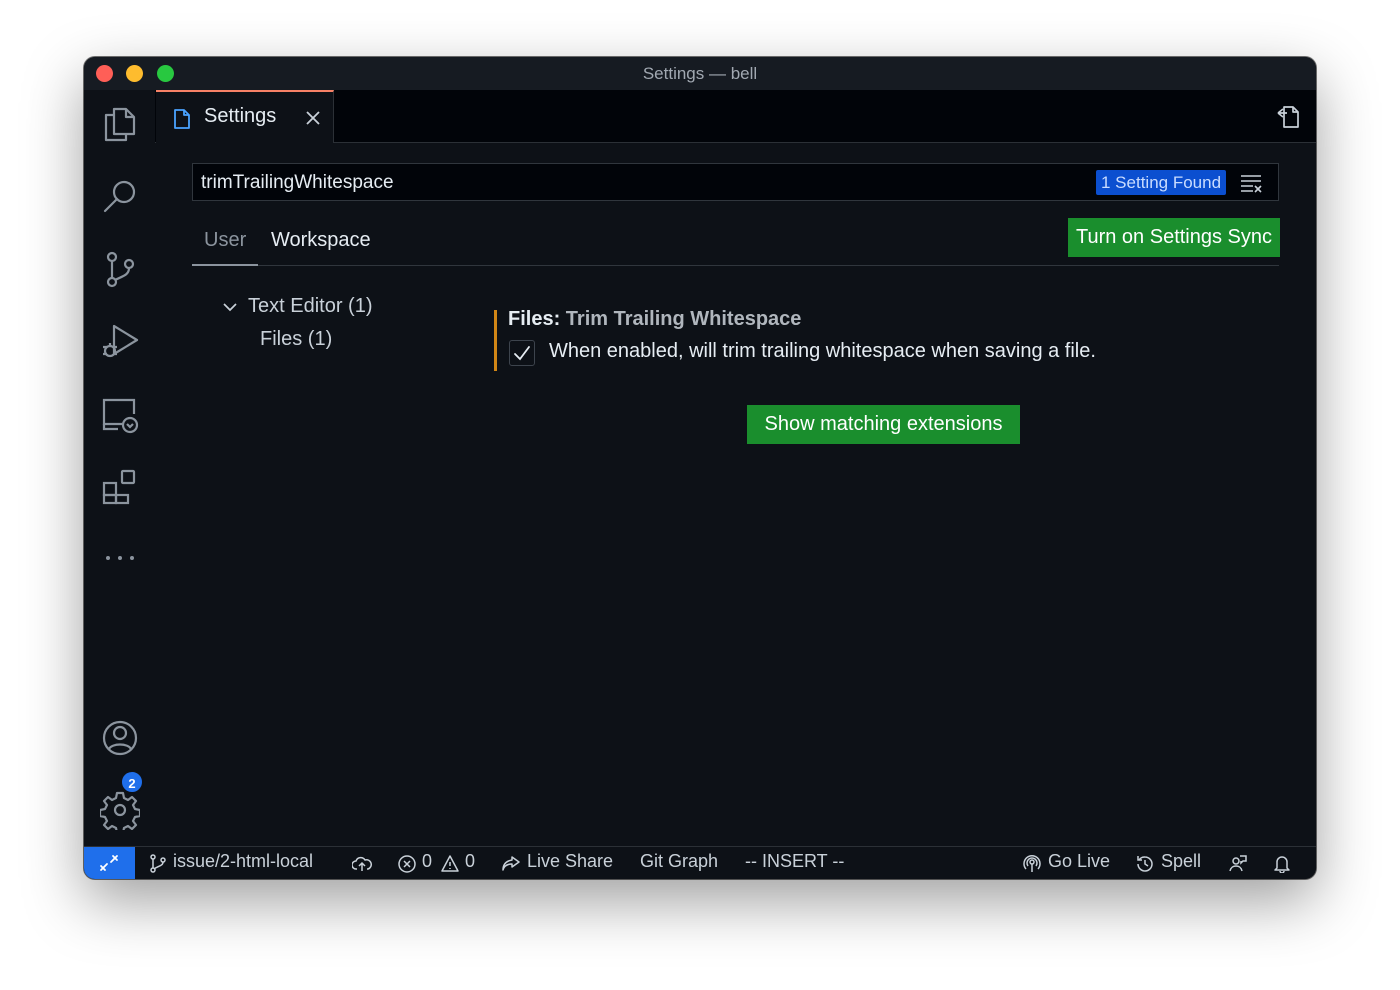 Image resolution: width=1400 pixels, height=990 pixels. What do you see at coordinates (310, 306) in the screenshot?
I see `toc-item-text-editor: Text Editor (1)` at bounding box center [310, 306].